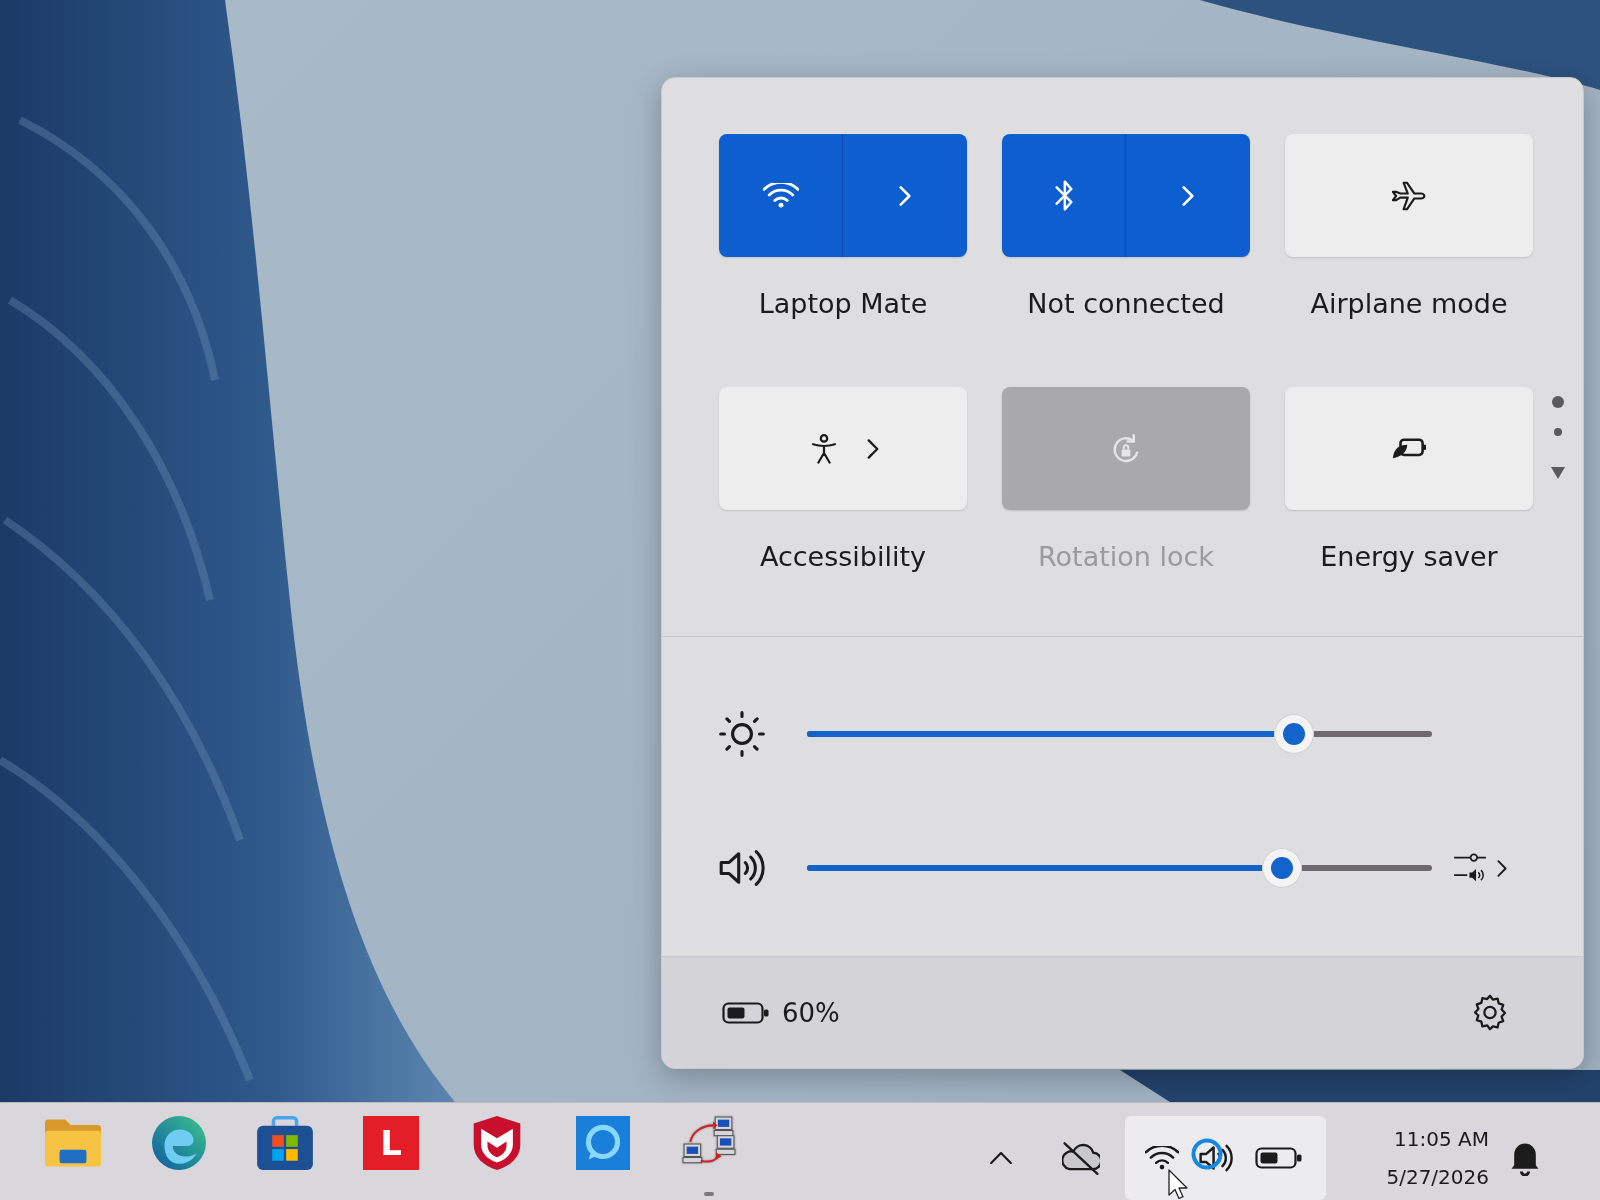  Describe the element at coordinates (179, 1143) in the screenshot. I see `swirl-icon` at that location.